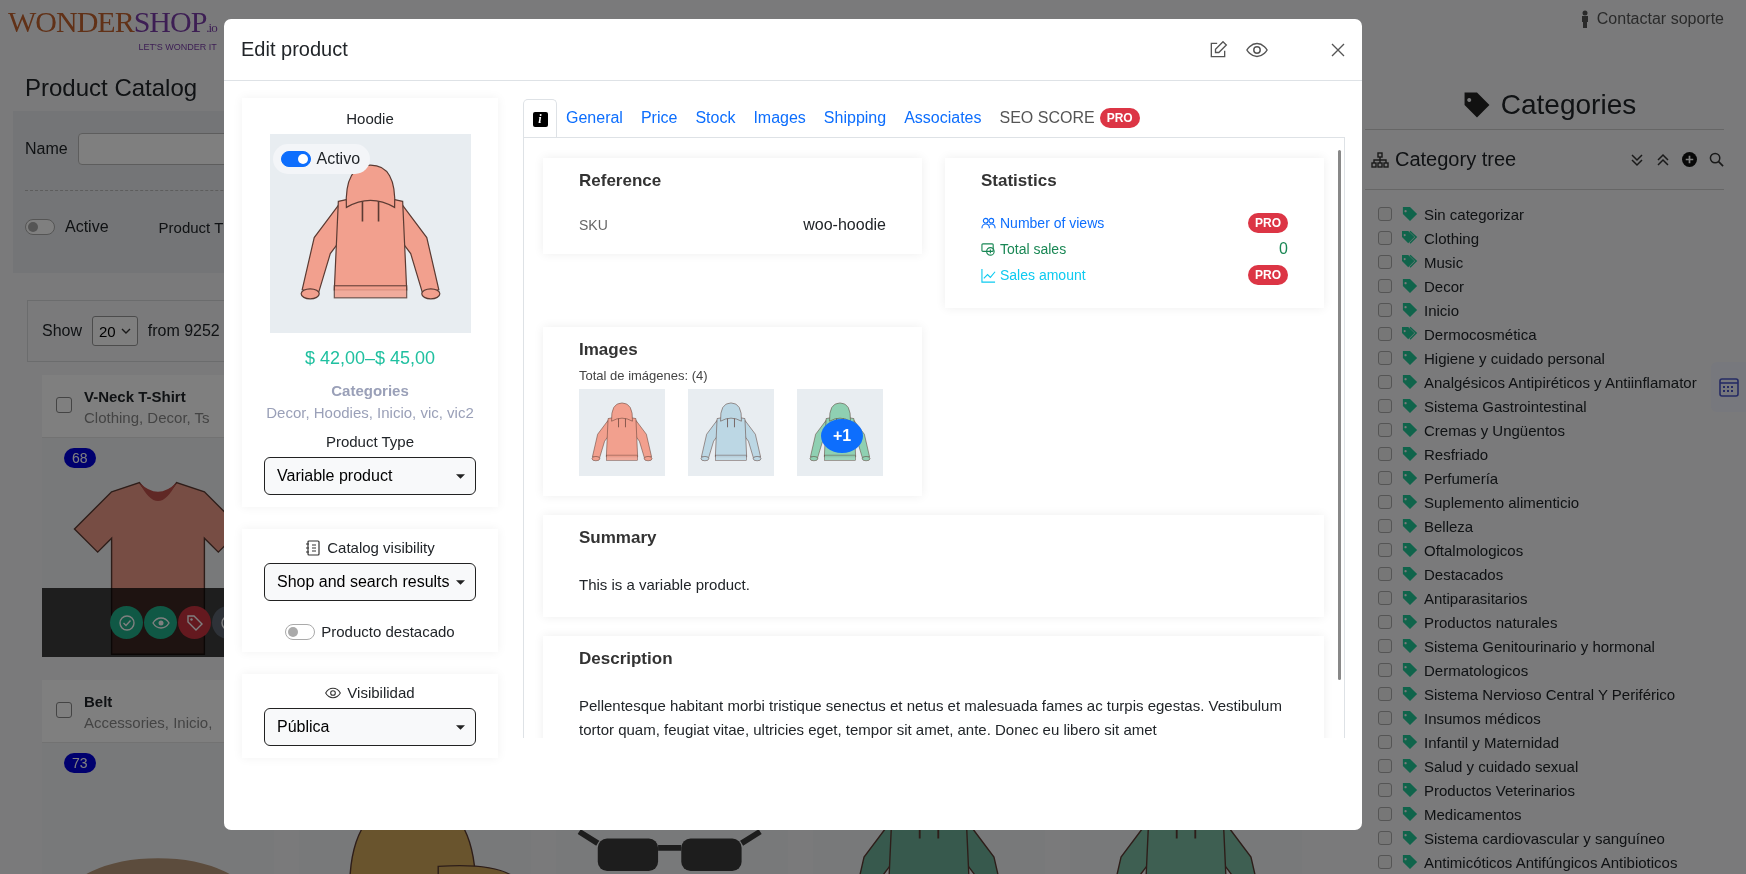 Image resolution: width=1746 pixels, height=874 pixels. What do you see at coordinates (370, 358) in the screenshot?
I see `price-range: $ 42,00–$ 45,00` at bounding box center [370, 358].